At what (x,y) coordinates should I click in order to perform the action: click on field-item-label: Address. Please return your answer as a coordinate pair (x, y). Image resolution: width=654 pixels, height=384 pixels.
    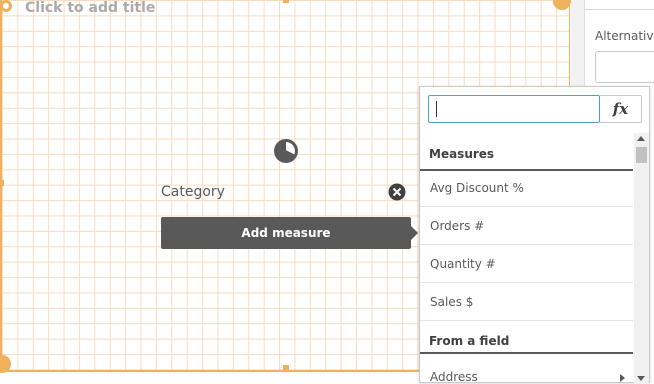
    Looking at the image, I should click on (454, 377).